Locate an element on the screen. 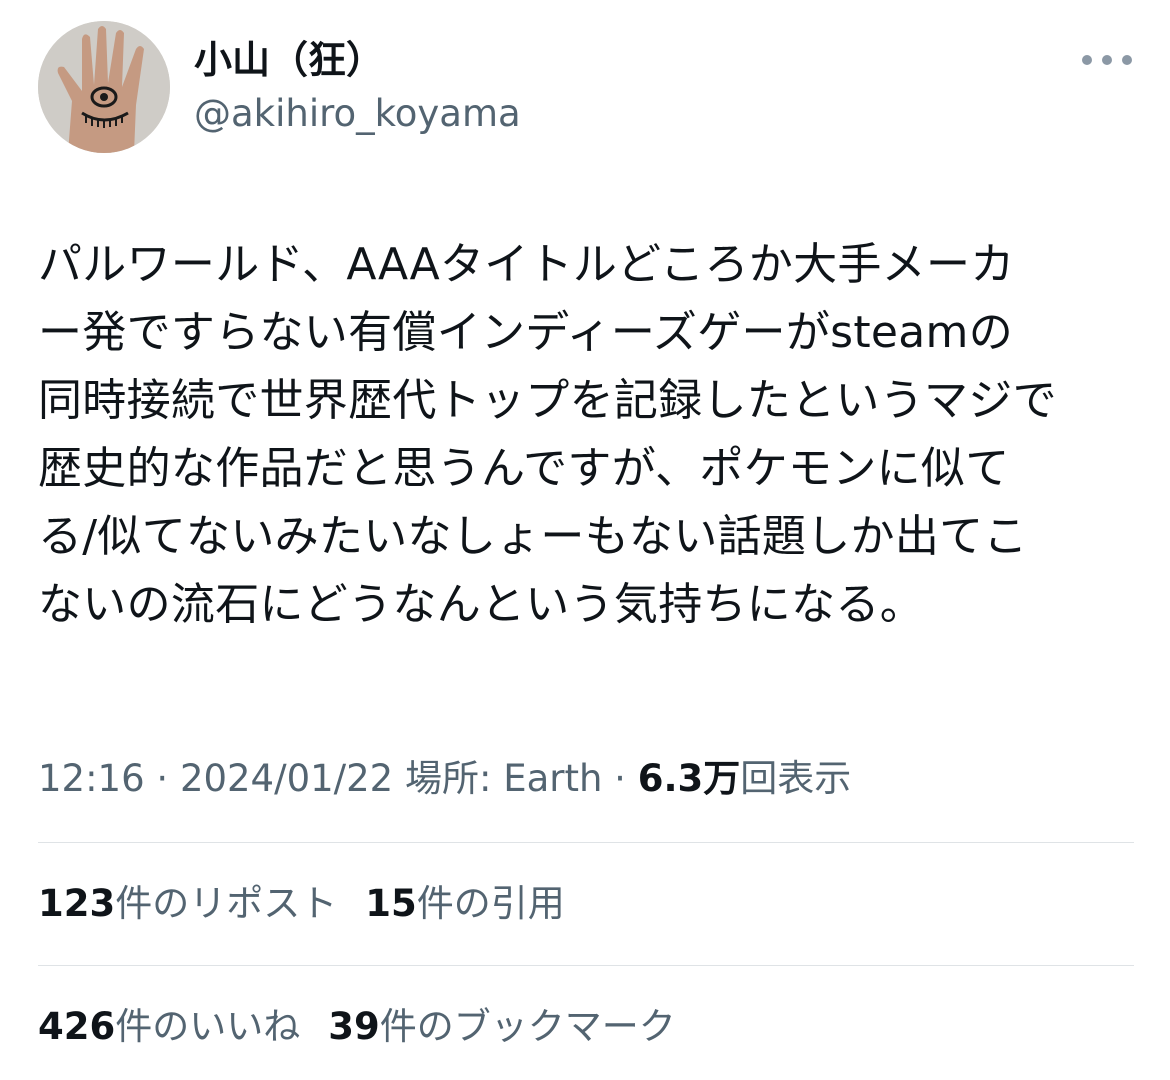 The image size is (1170, 1080). bookmarks-stat: 39件のブックマーク is located at coordinates (502, 1027).